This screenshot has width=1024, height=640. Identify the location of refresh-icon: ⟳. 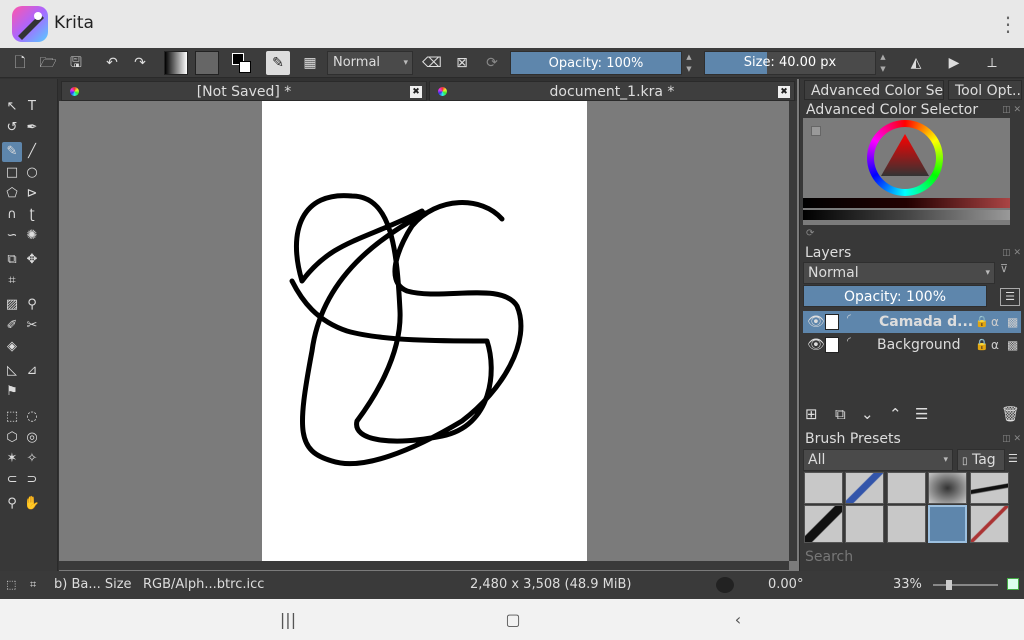
(810, 233).